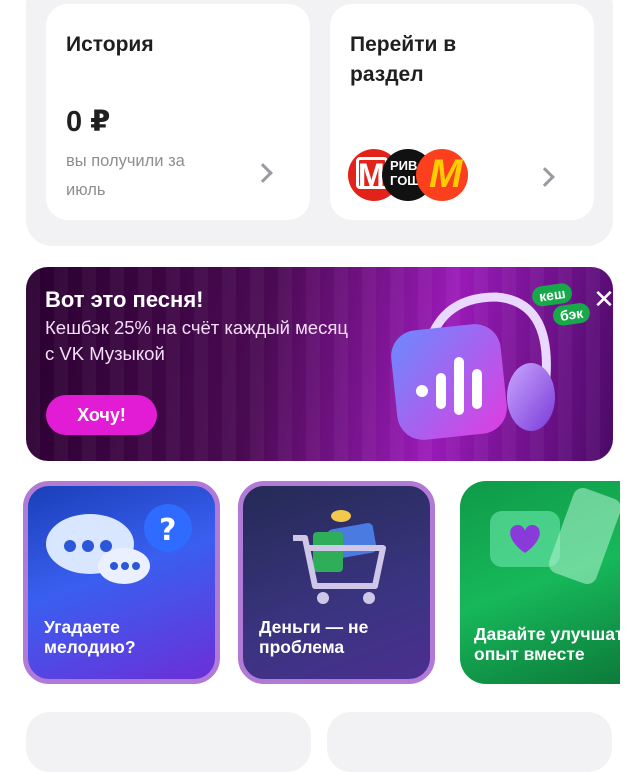 The height and width of the screenshot is (772, 640). Describe the element at coordinates (462, 112) in the screenshot. I see `go-to-section-card: Перейти в раздел М РИВ ГОШ М` at that location.